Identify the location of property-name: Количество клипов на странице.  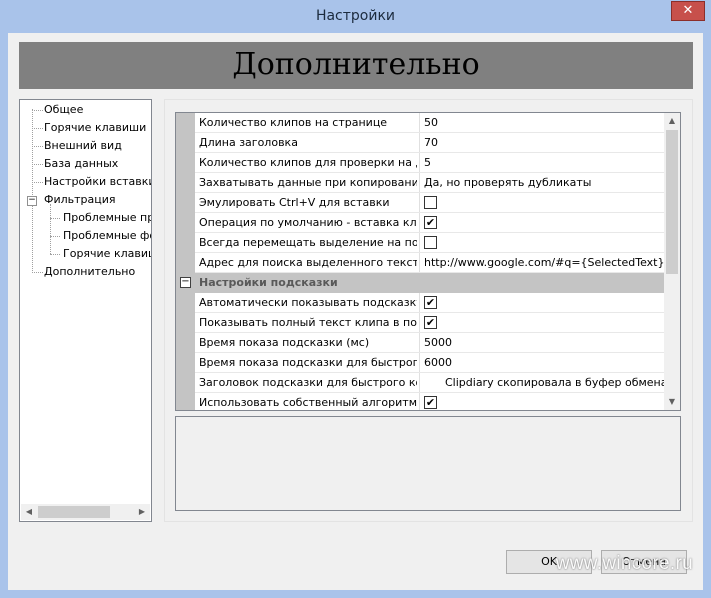
(293, 122).